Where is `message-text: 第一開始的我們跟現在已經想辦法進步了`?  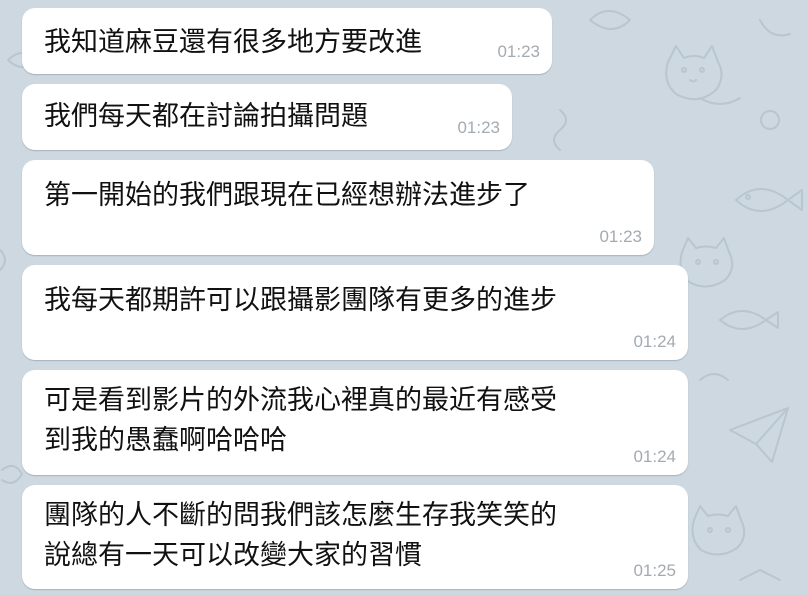 message-text: 第一開始的我們跟現在已經想辦法進步了 is located at coordinates (287, 195).